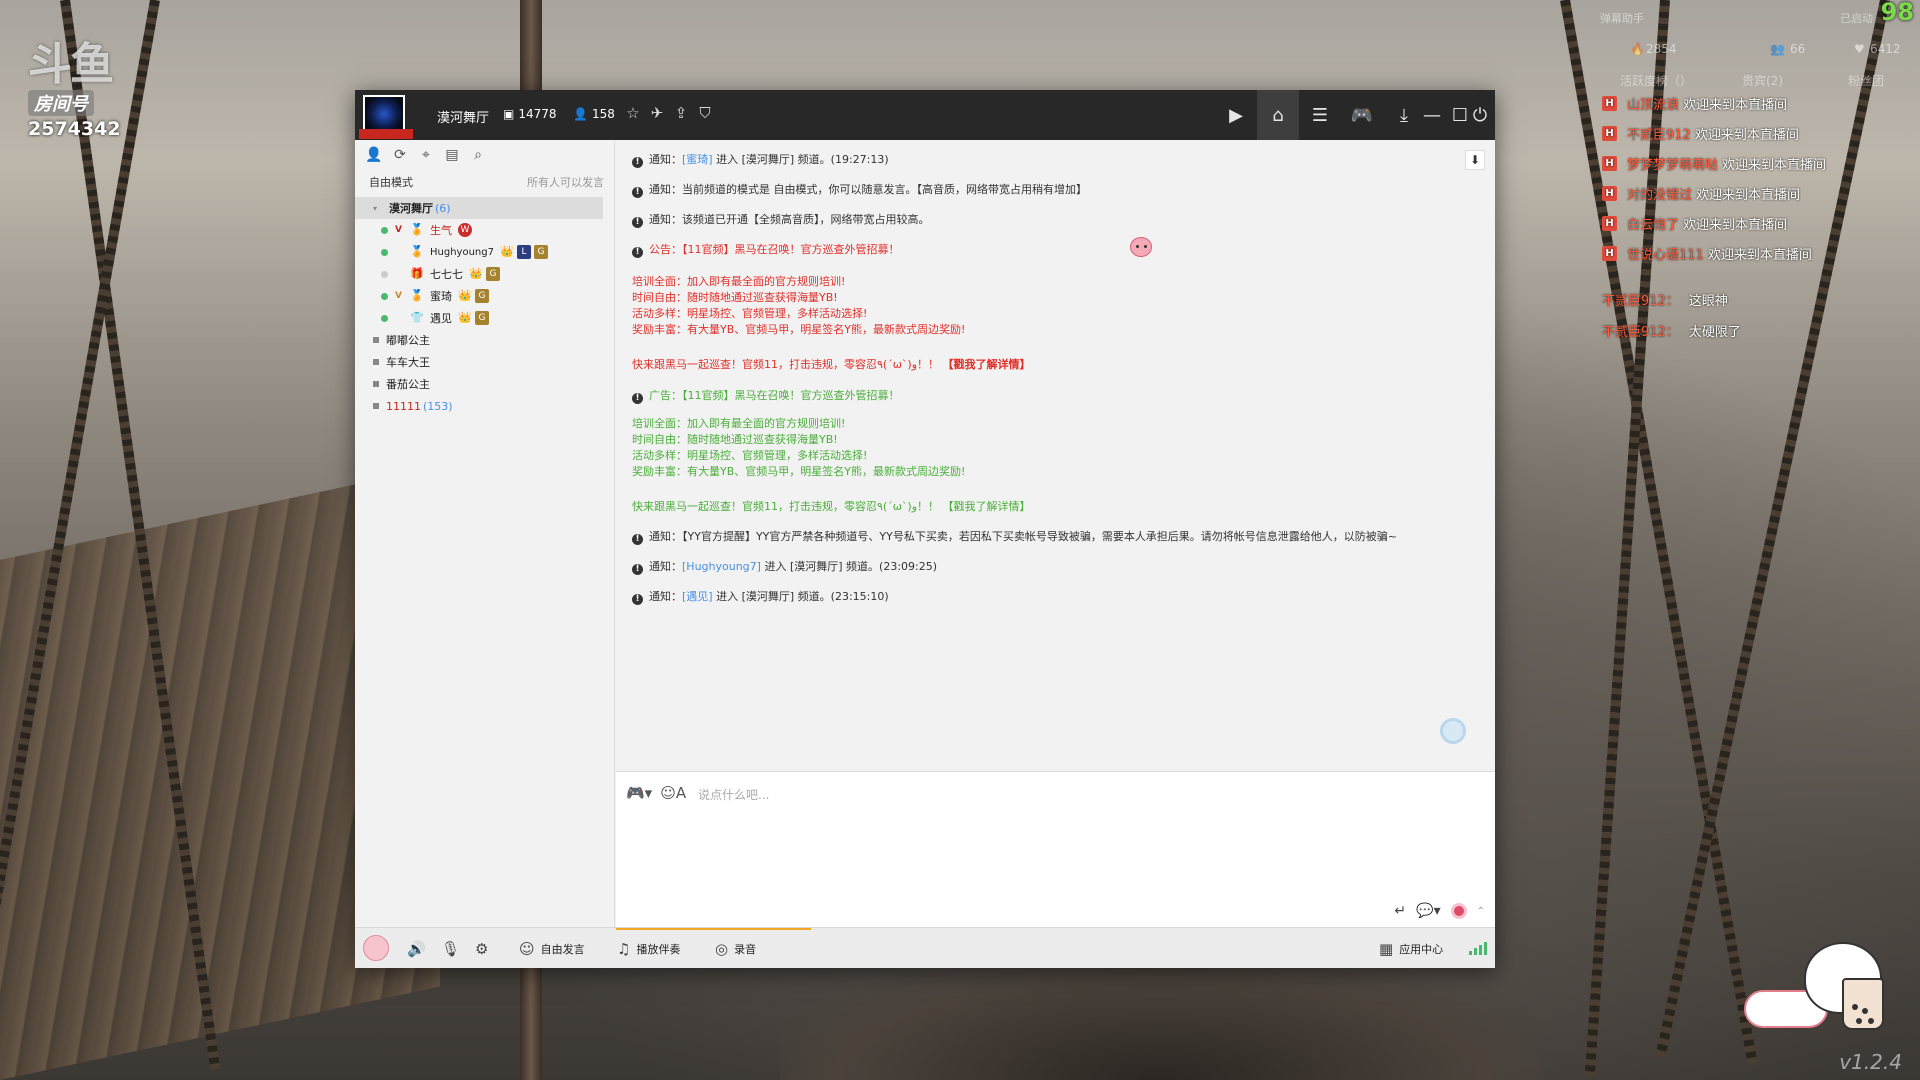 This screenshot has width=1920, height=1080. I want to click on overlay-big-number: 98, so click(1897, 13).